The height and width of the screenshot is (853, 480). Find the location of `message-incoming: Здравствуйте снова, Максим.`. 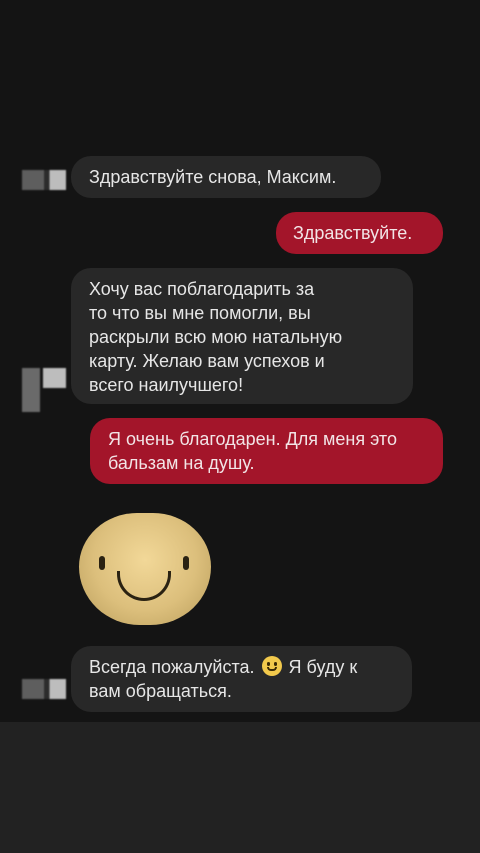

message-incoming: Здравствуйте снова, Максим. is located at coordinates (226, 177).